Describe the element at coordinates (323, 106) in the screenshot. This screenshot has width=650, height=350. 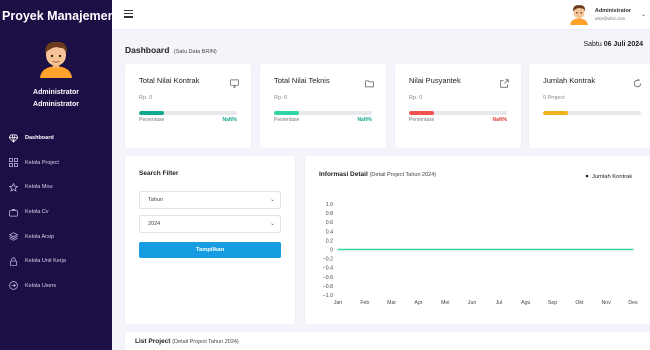
I see `stat-card-nilai-teknis: Total Nilai Teknis Rp. 0 Persentase NaN%` at that location.